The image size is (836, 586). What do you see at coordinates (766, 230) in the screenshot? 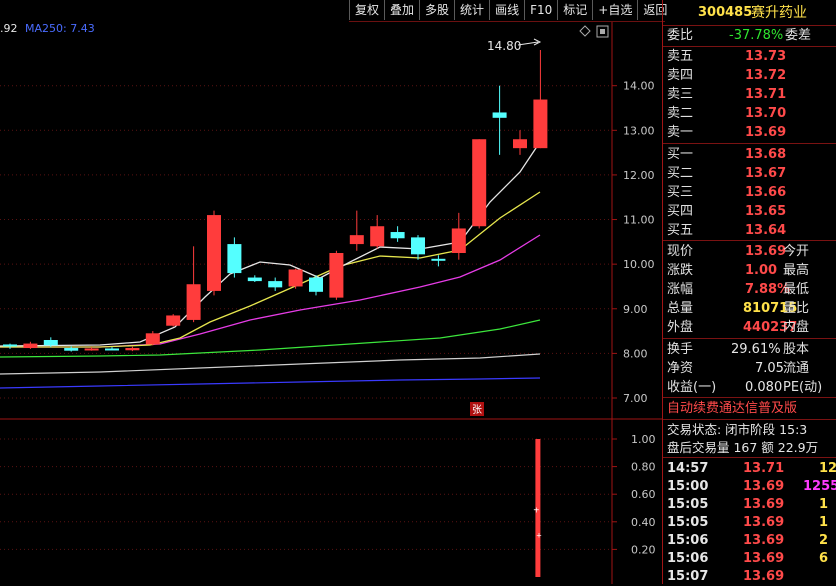
I see `bid-price: 13.64` at bounding box center [766, 230].